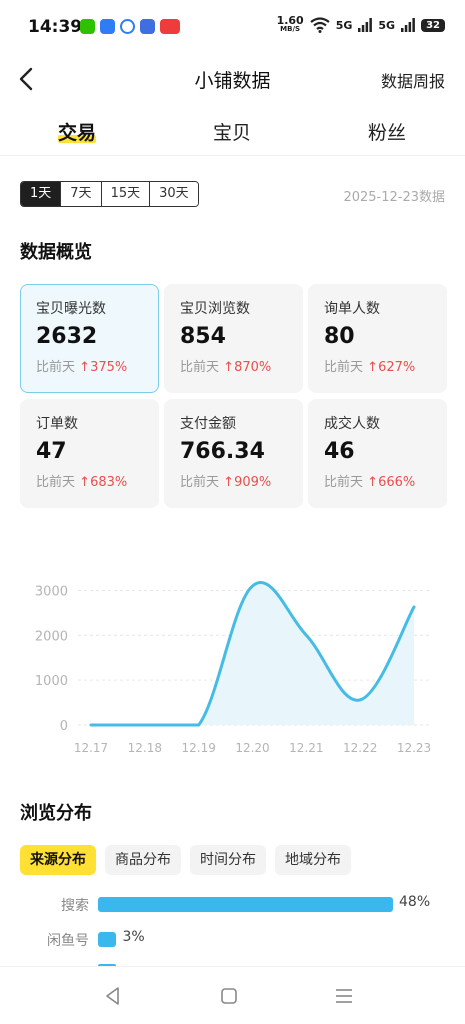  What do you see at coordinates (77, 131) in the screenshot?
I see `tab-trade: 交易` at bounding box center [77, 131].